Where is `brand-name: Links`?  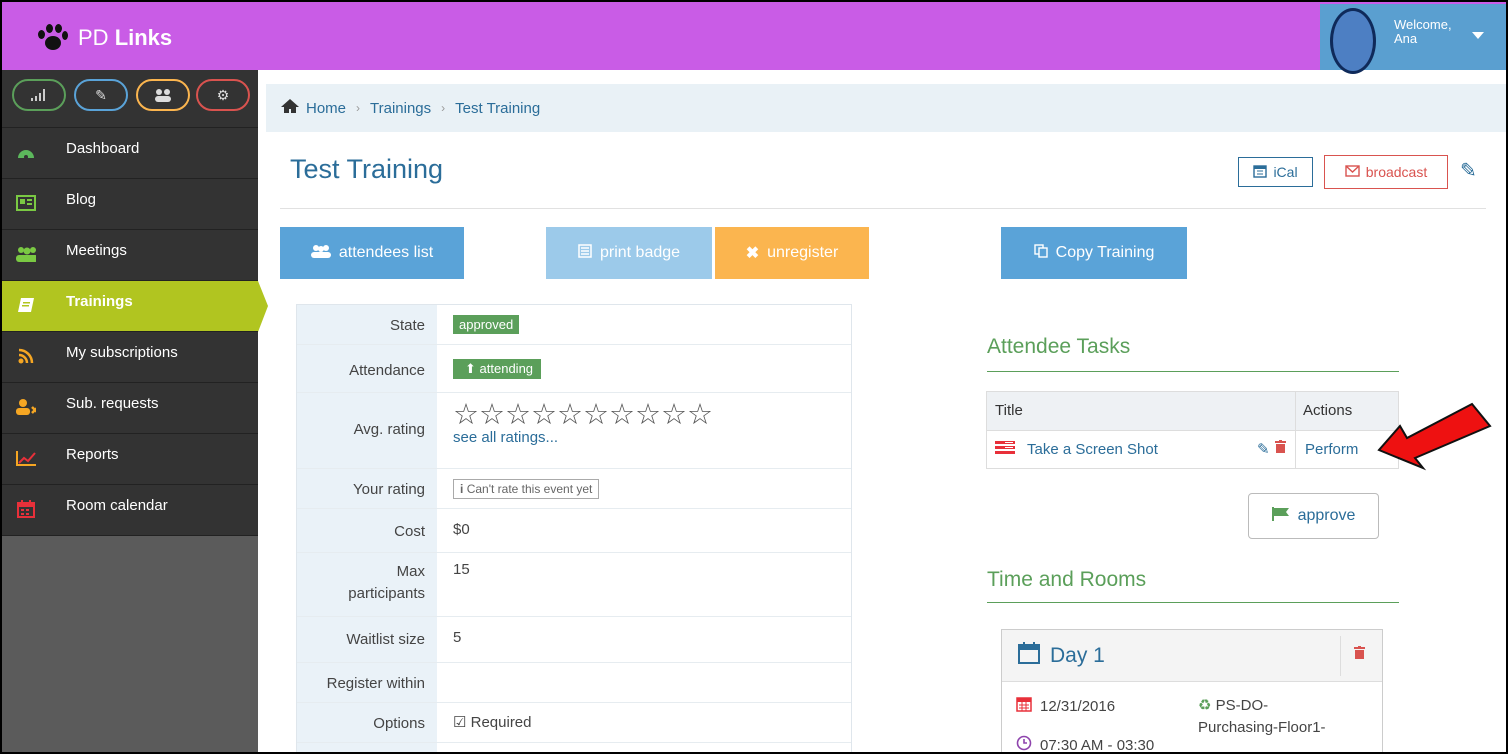 brand-name: Links is located at coordinates (143, 37).